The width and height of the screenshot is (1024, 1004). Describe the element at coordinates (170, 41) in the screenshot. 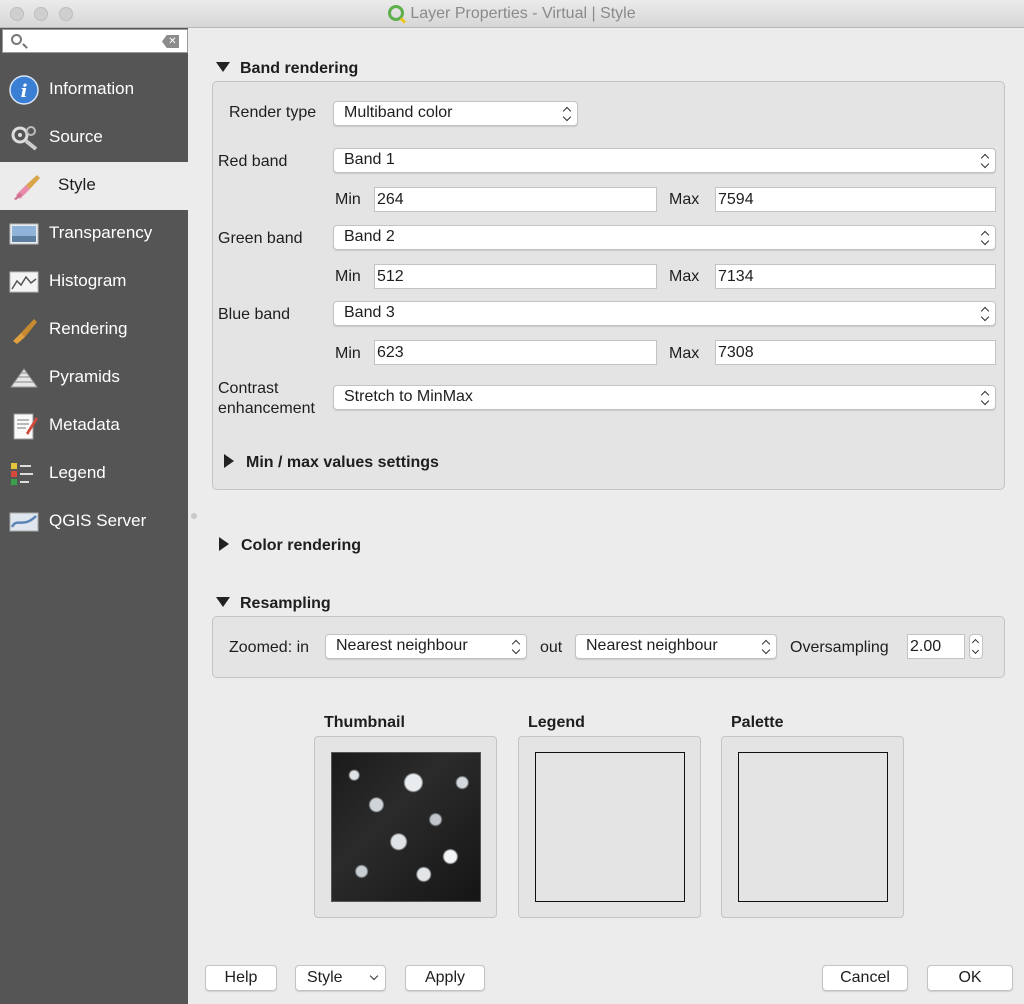

I see `clear-search-icon: ✕` at that location.